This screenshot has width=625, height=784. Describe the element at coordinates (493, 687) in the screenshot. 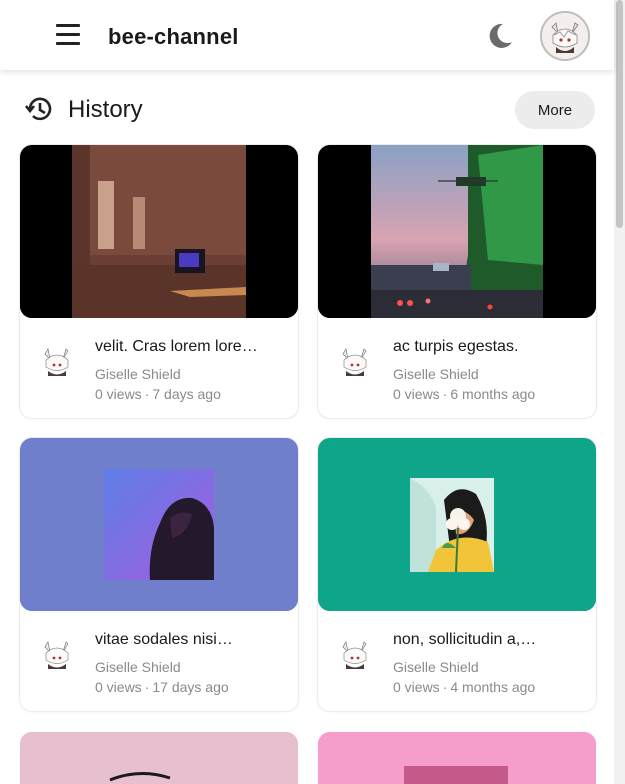

I see `upload-age: 4 months ago` at that location.